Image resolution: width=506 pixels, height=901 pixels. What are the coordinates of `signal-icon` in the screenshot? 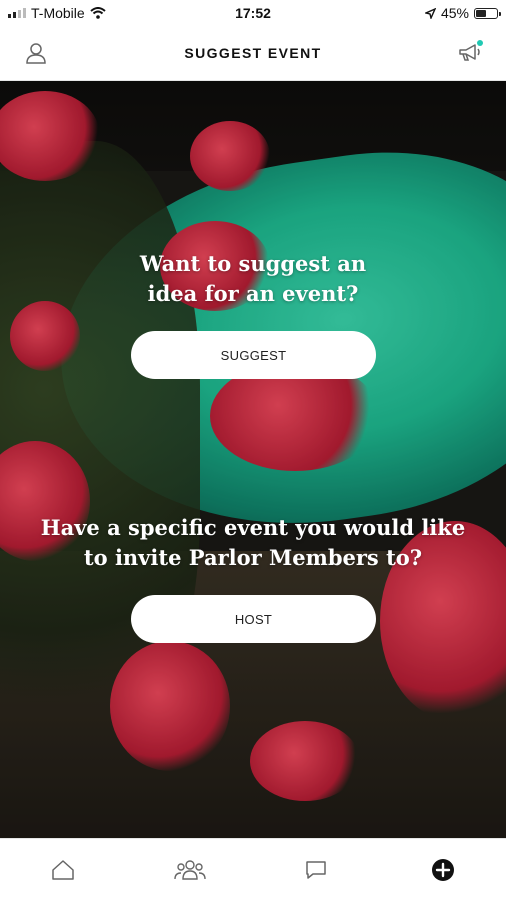 It's located at (17, 13).